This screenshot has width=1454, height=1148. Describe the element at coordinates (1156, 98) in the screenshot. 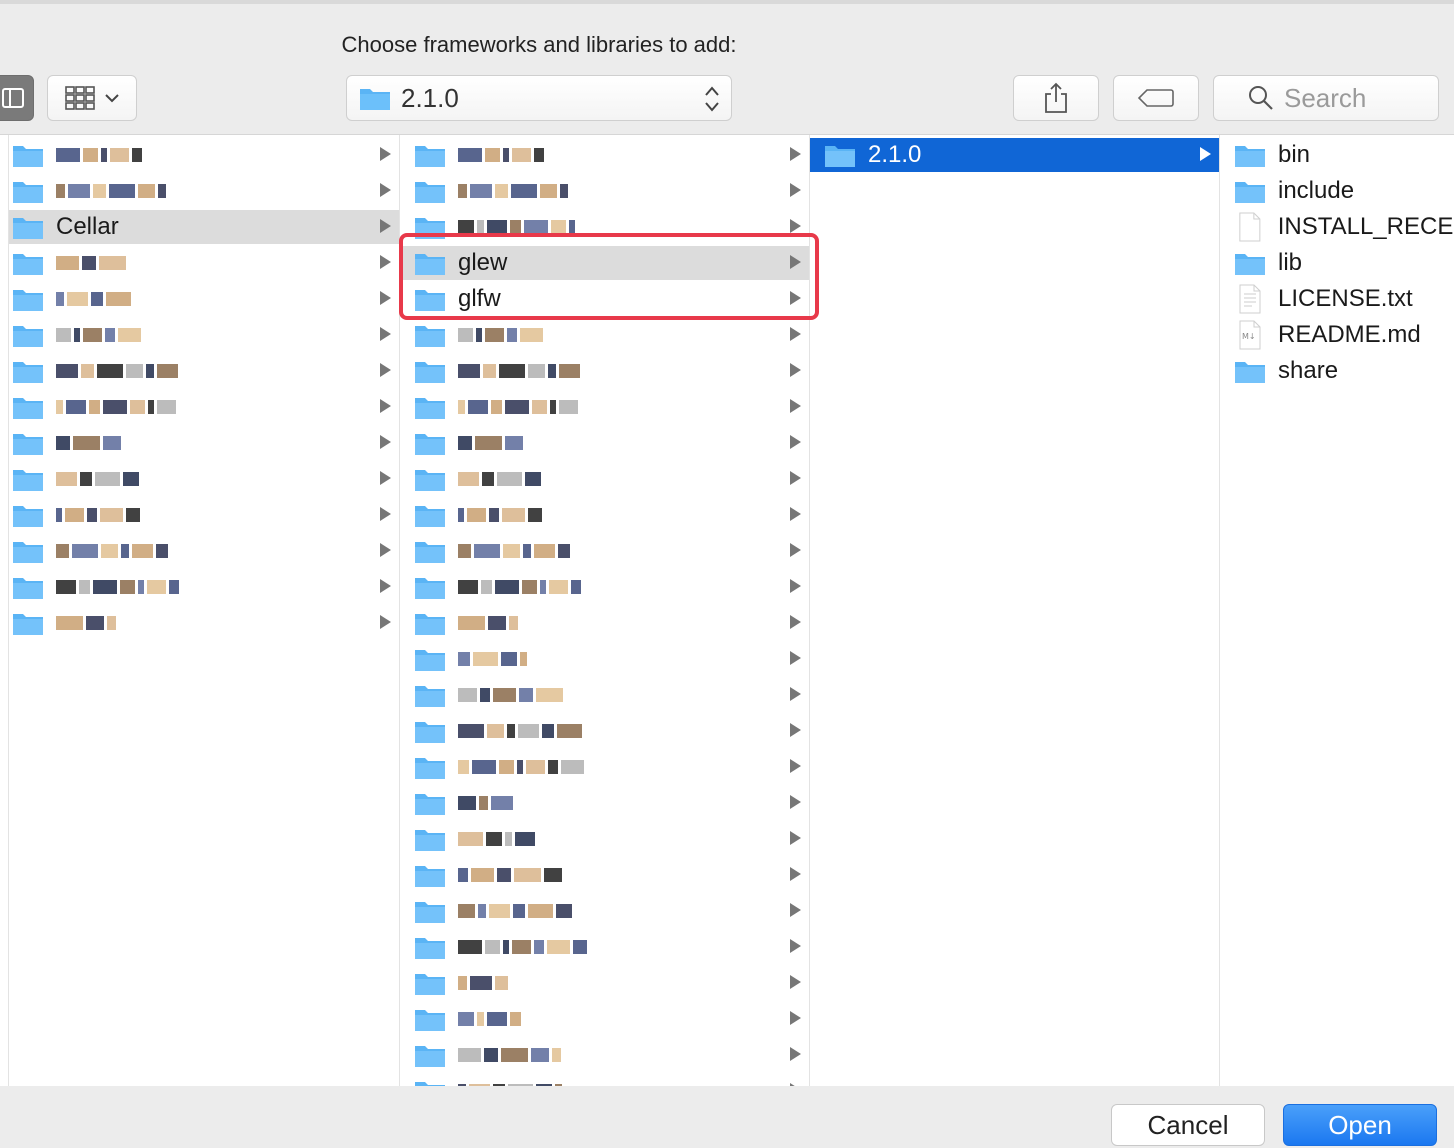

I see `tag-button` at that location.